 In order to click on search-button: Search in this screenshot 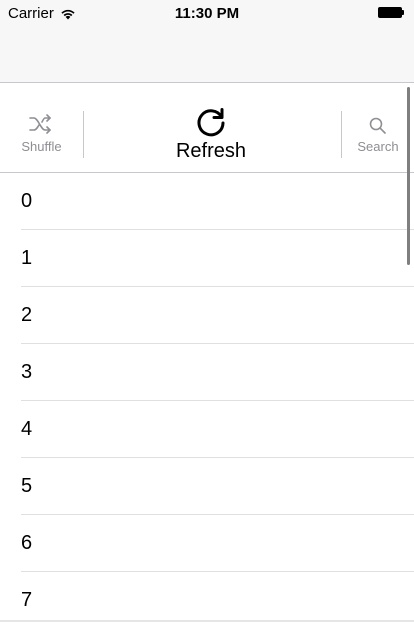, I will do `click(378, 127)`.